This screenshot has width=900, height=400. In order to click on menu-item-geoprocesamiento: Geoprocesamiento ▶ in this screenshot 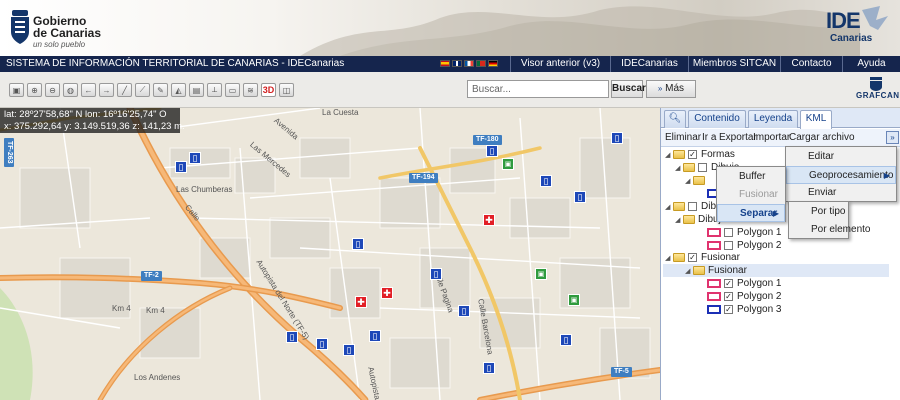, I will do `click(841, 175)`.